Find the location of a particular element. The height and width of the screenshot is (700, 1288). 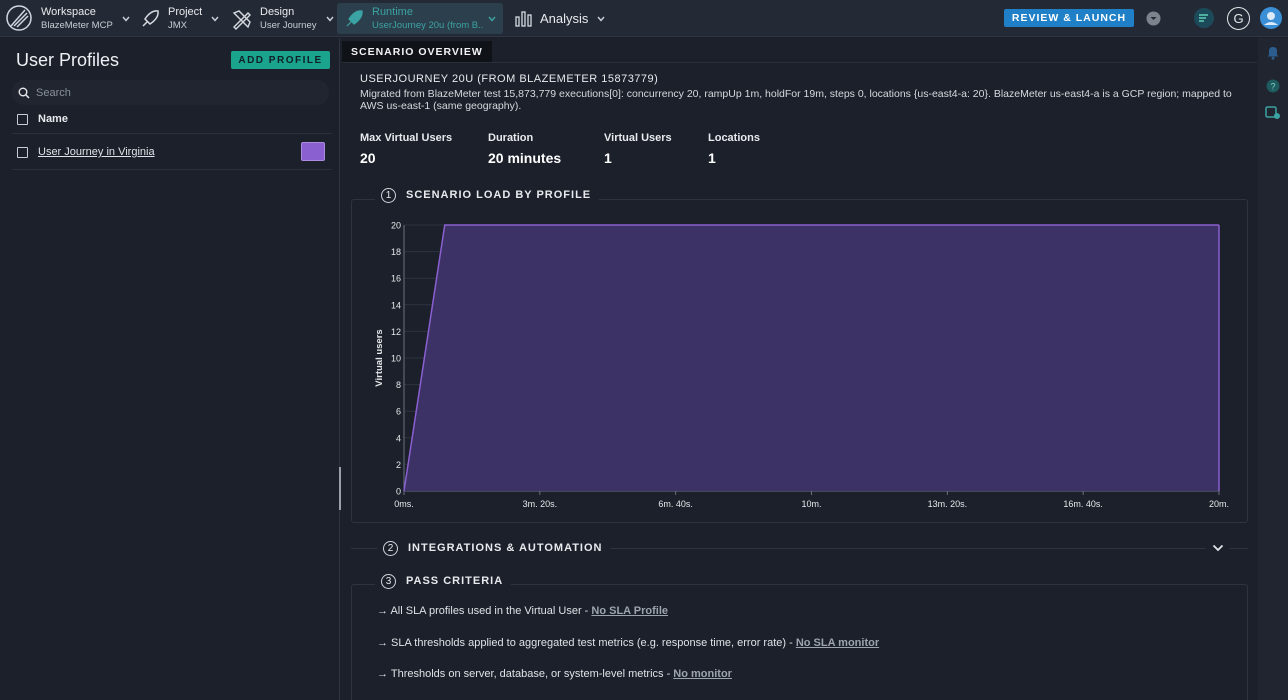

nav-workspace-sub: BlazeMeter MCP is located at coordinates (77, 25).